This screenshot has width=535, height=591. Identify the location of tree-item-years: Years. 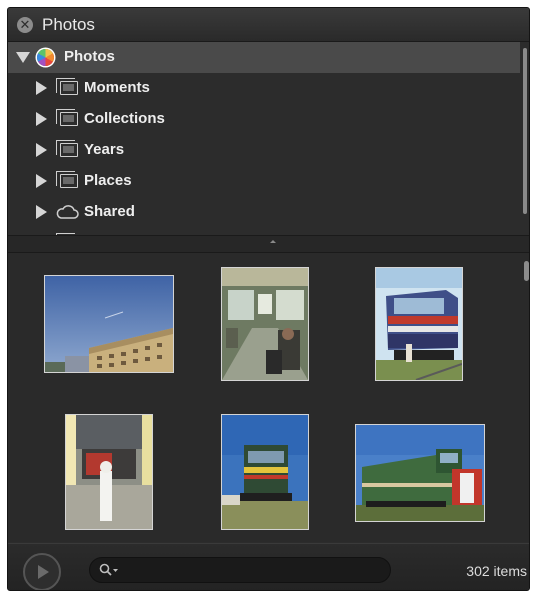
(264, 150).